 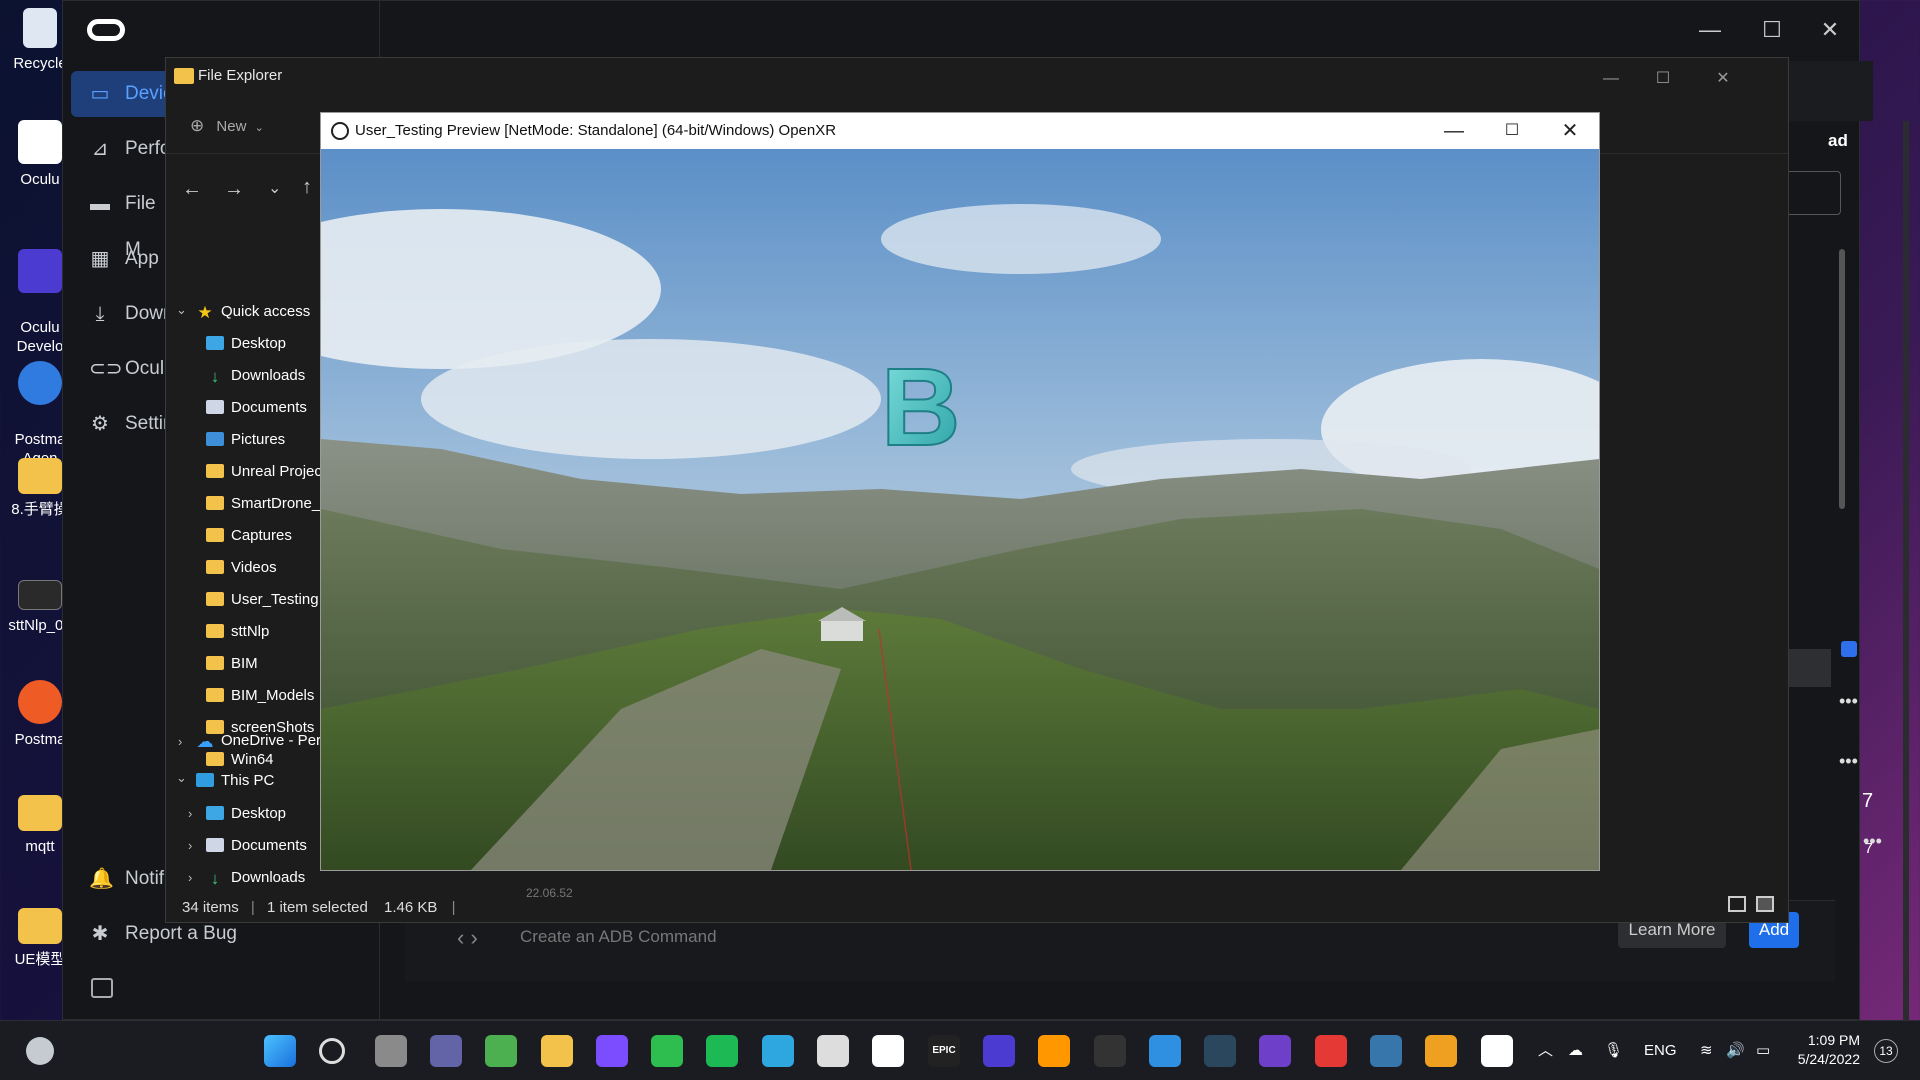 I want to click on postman-agent-icon, so click(x=40, y=383).